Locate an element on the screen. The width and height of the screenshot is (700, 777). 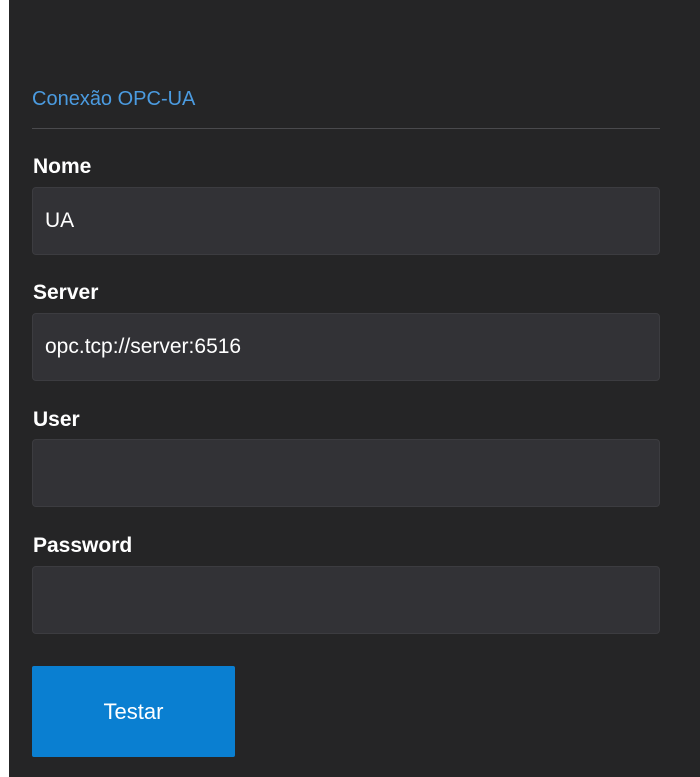
user-input is located at coordinates (346, 473).